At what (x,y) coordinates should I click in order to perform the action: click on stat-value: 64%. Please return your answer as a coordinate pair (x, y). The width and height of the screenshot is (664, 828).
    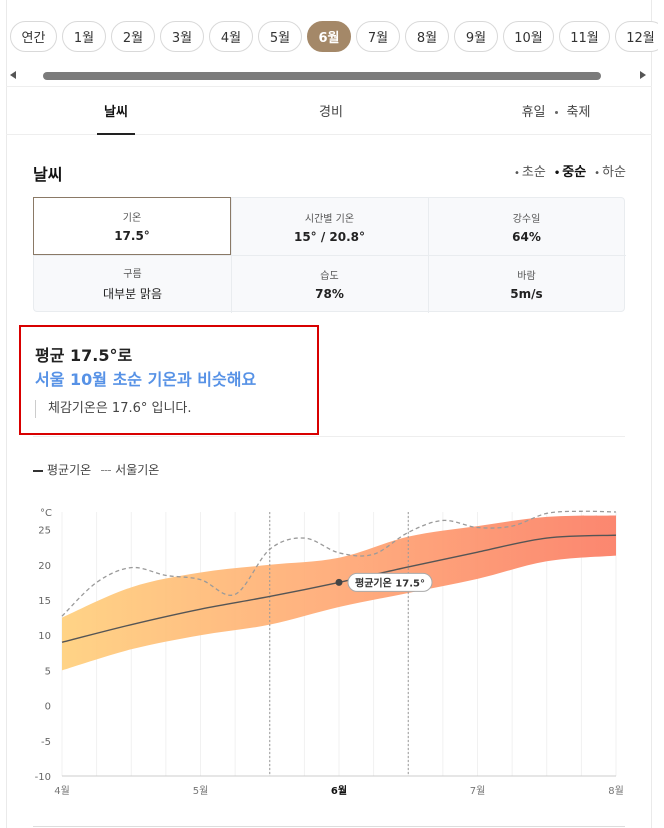
    Looking at the image, I should click on (526, 236).